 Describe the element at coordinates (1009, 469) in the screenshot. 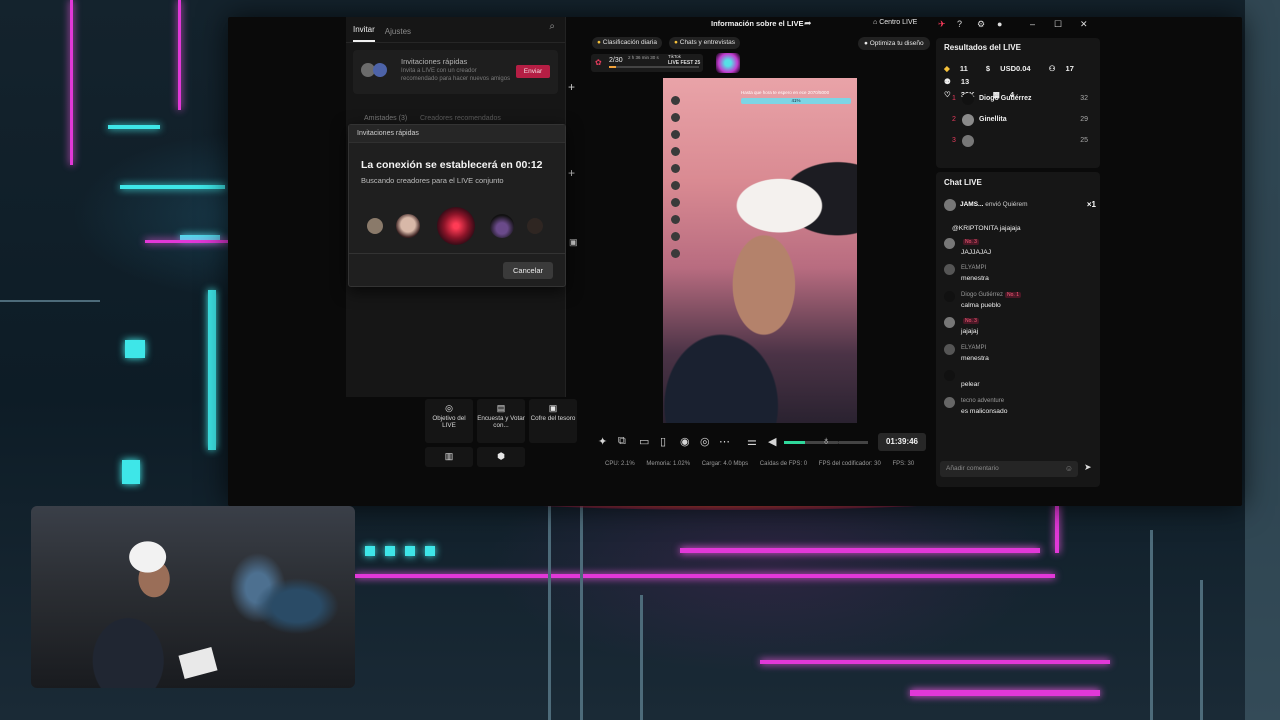

I see `comment-input: Añadir comentario ☺` at that location.